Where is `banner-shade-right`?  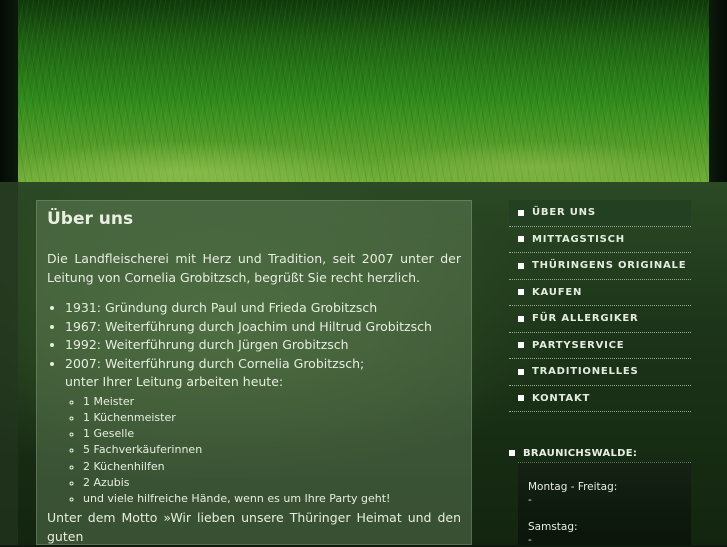 banner-shade-right is located at coordinates (718, 91).